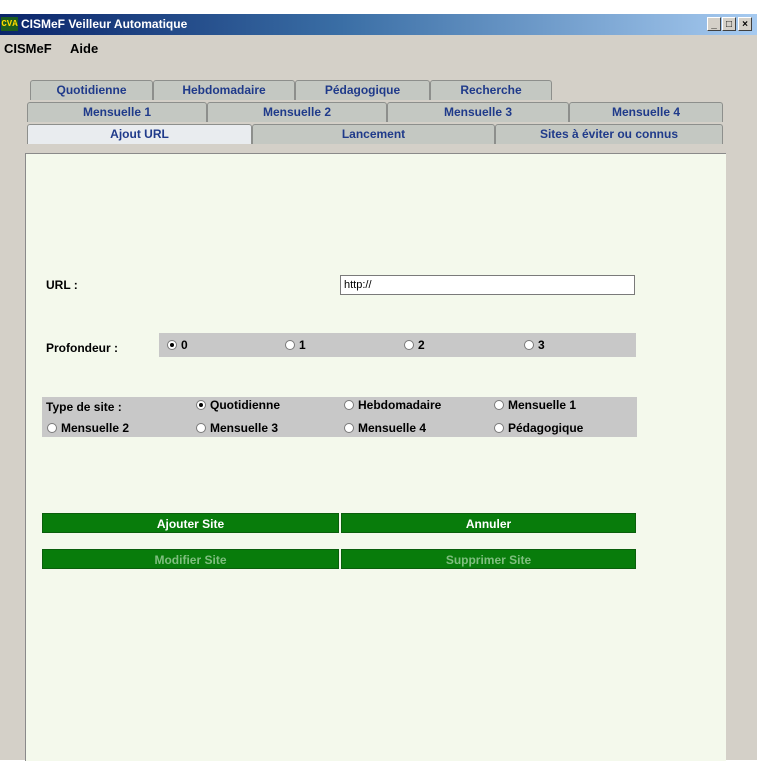  I want to click on depth-label: Profondeur :, so click(82, 348).